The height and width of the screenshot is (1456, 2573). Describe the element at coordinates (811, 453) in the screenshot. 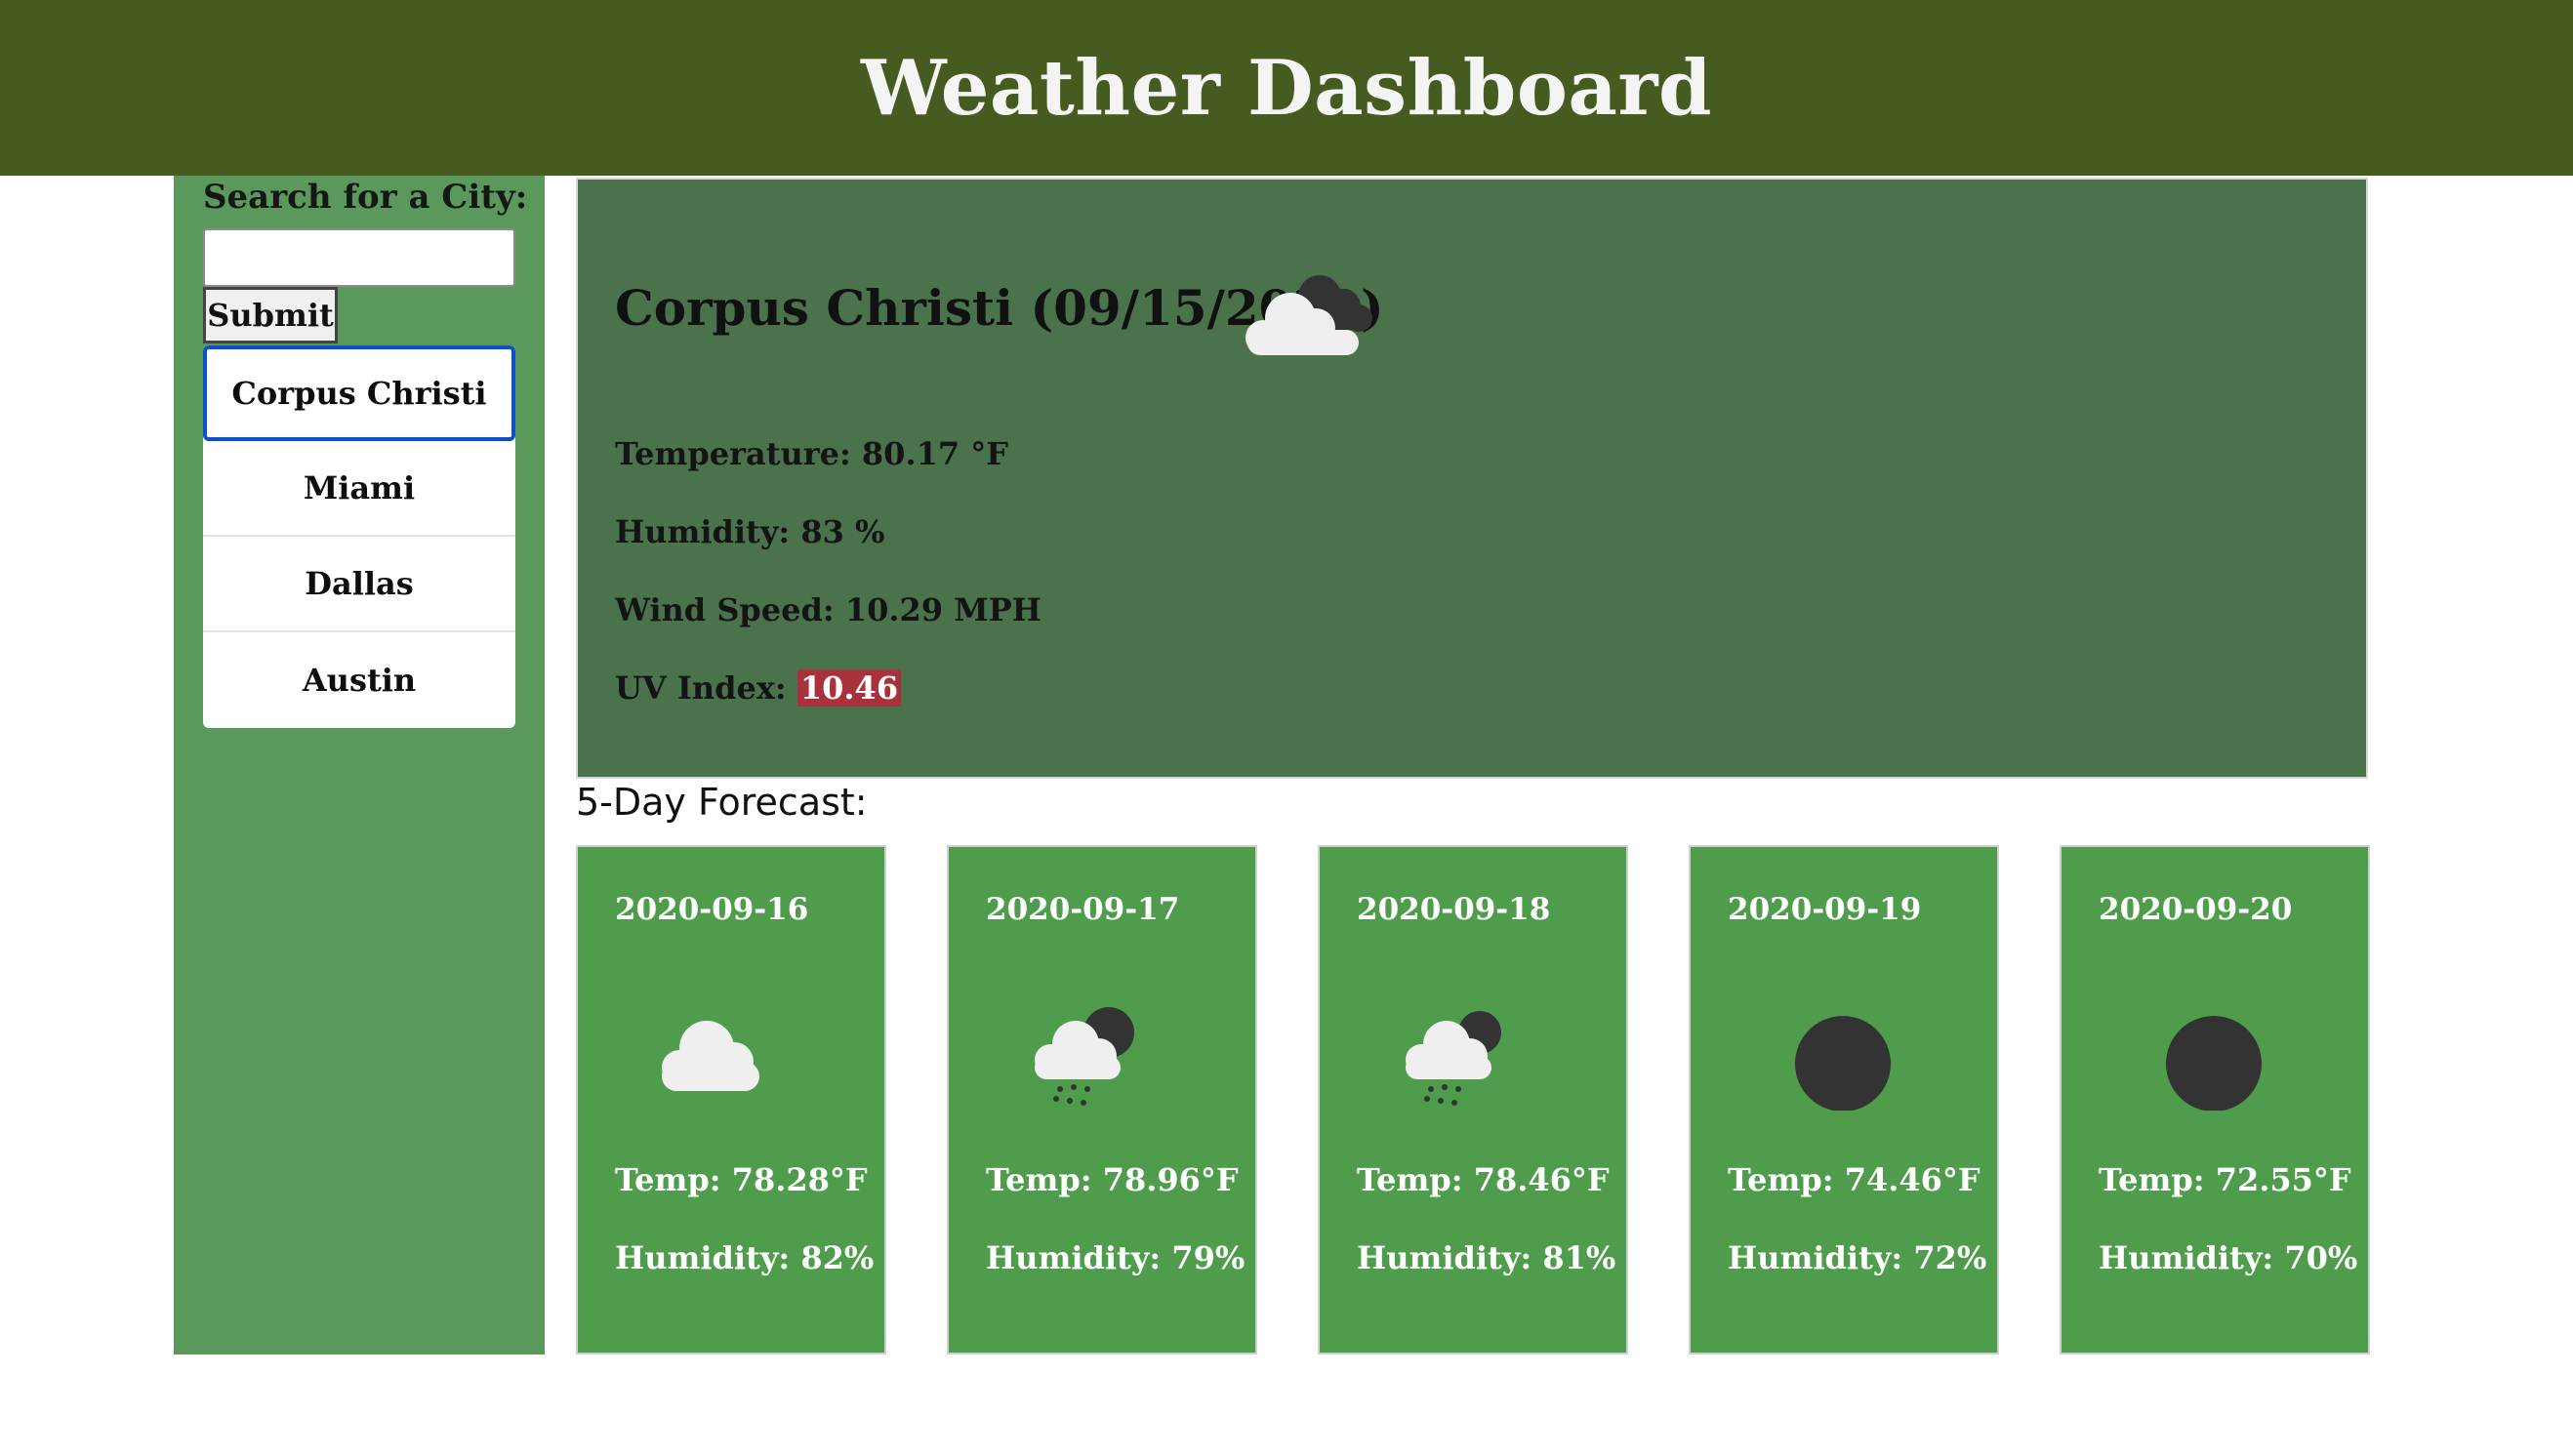

I see `current-temperature: Temperature: 80.17 °F` at that location.